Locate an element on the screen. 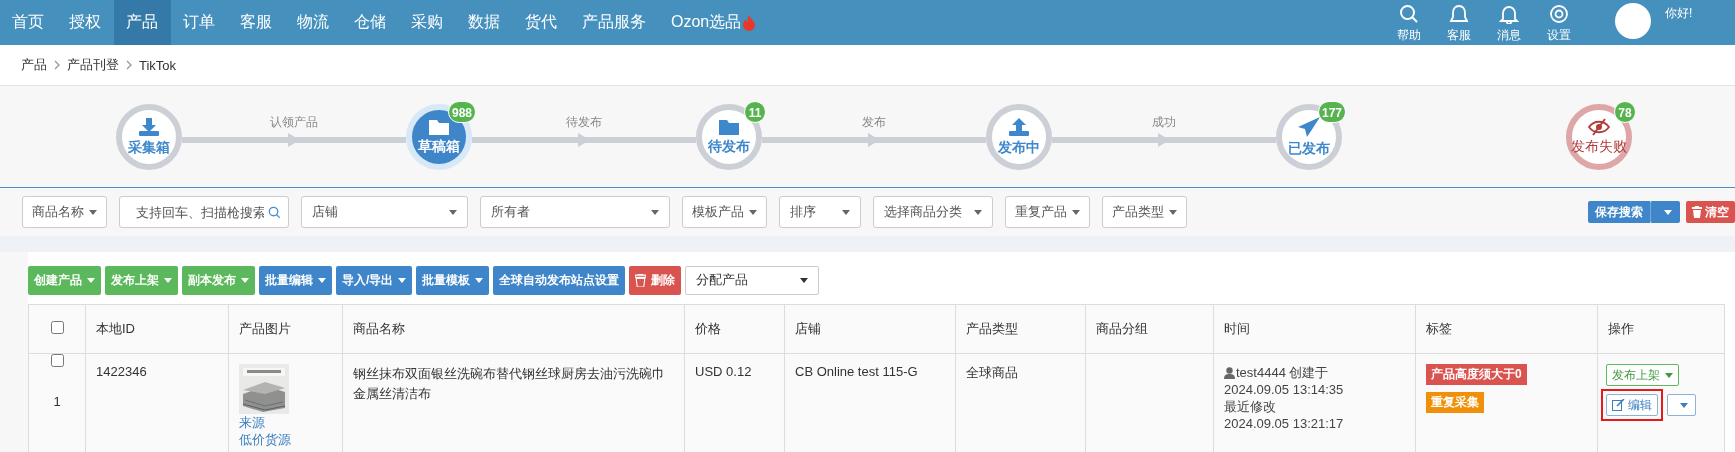  publish-button: 发布上架 is located at coordinates (1642, 375).